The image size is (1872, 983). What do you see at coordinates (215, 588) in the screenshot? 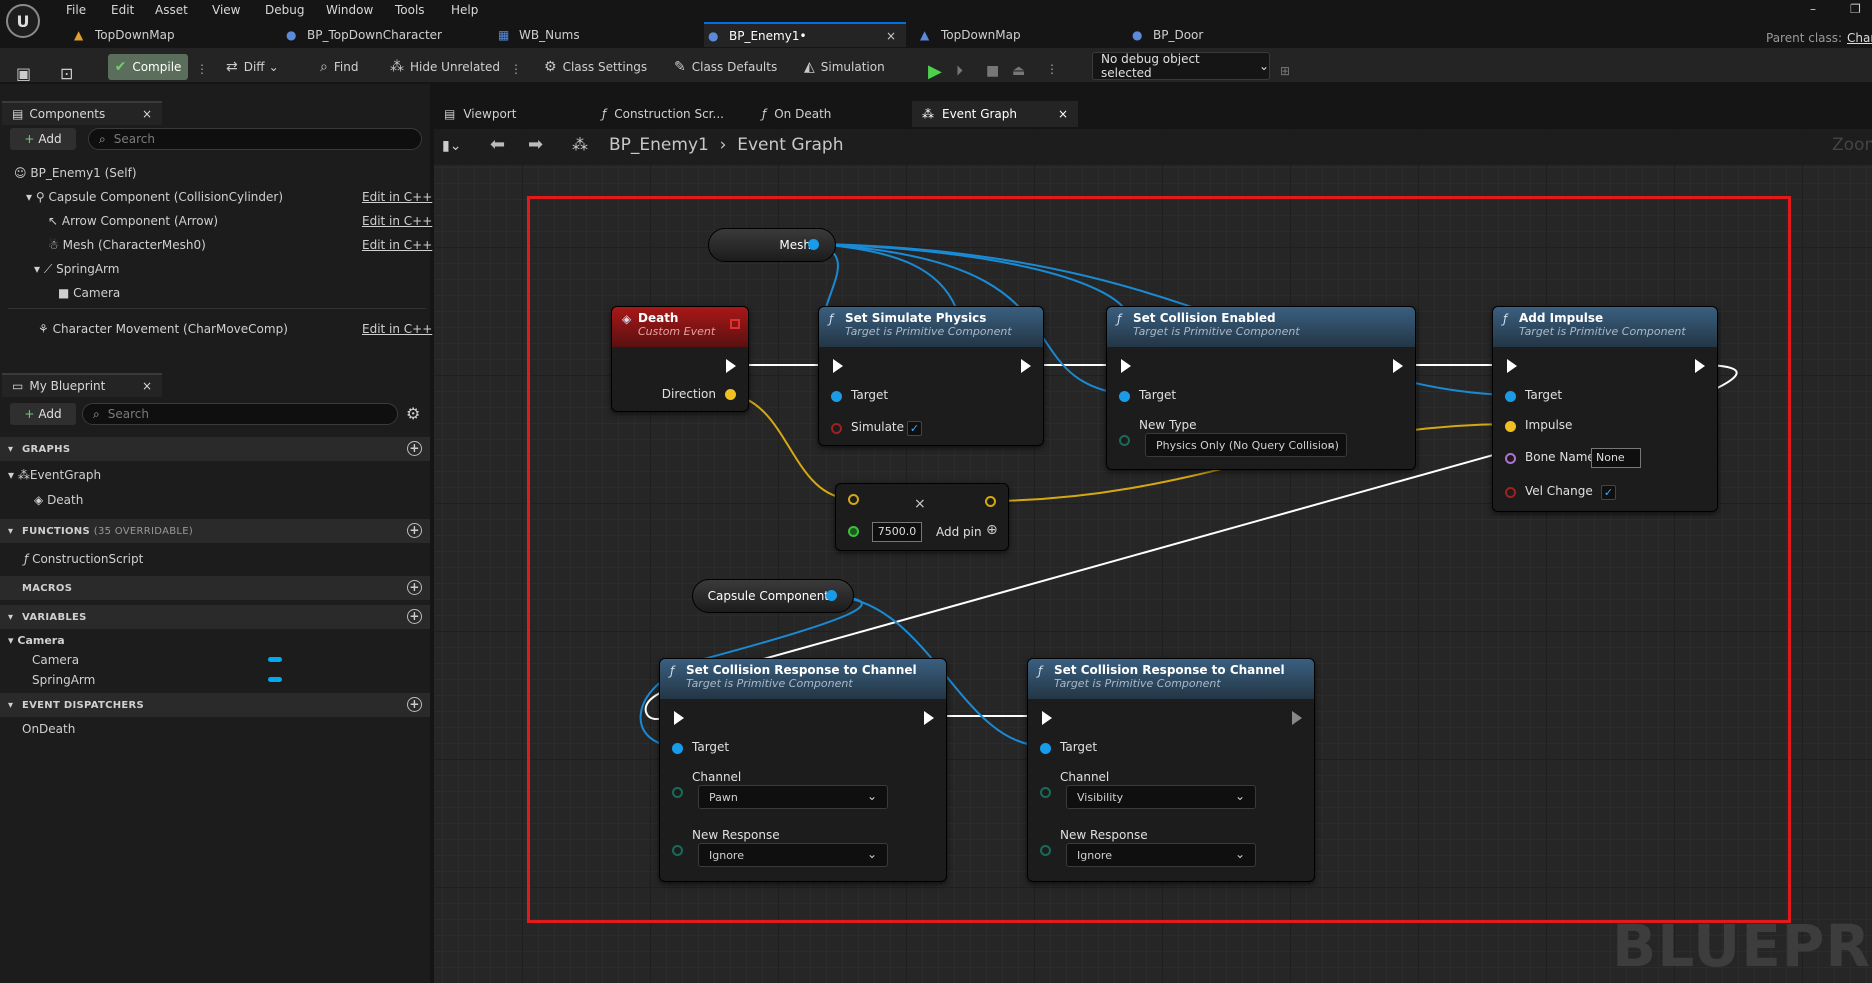
I see `macros-section: MACROS +` at bounding box center [215, 588].